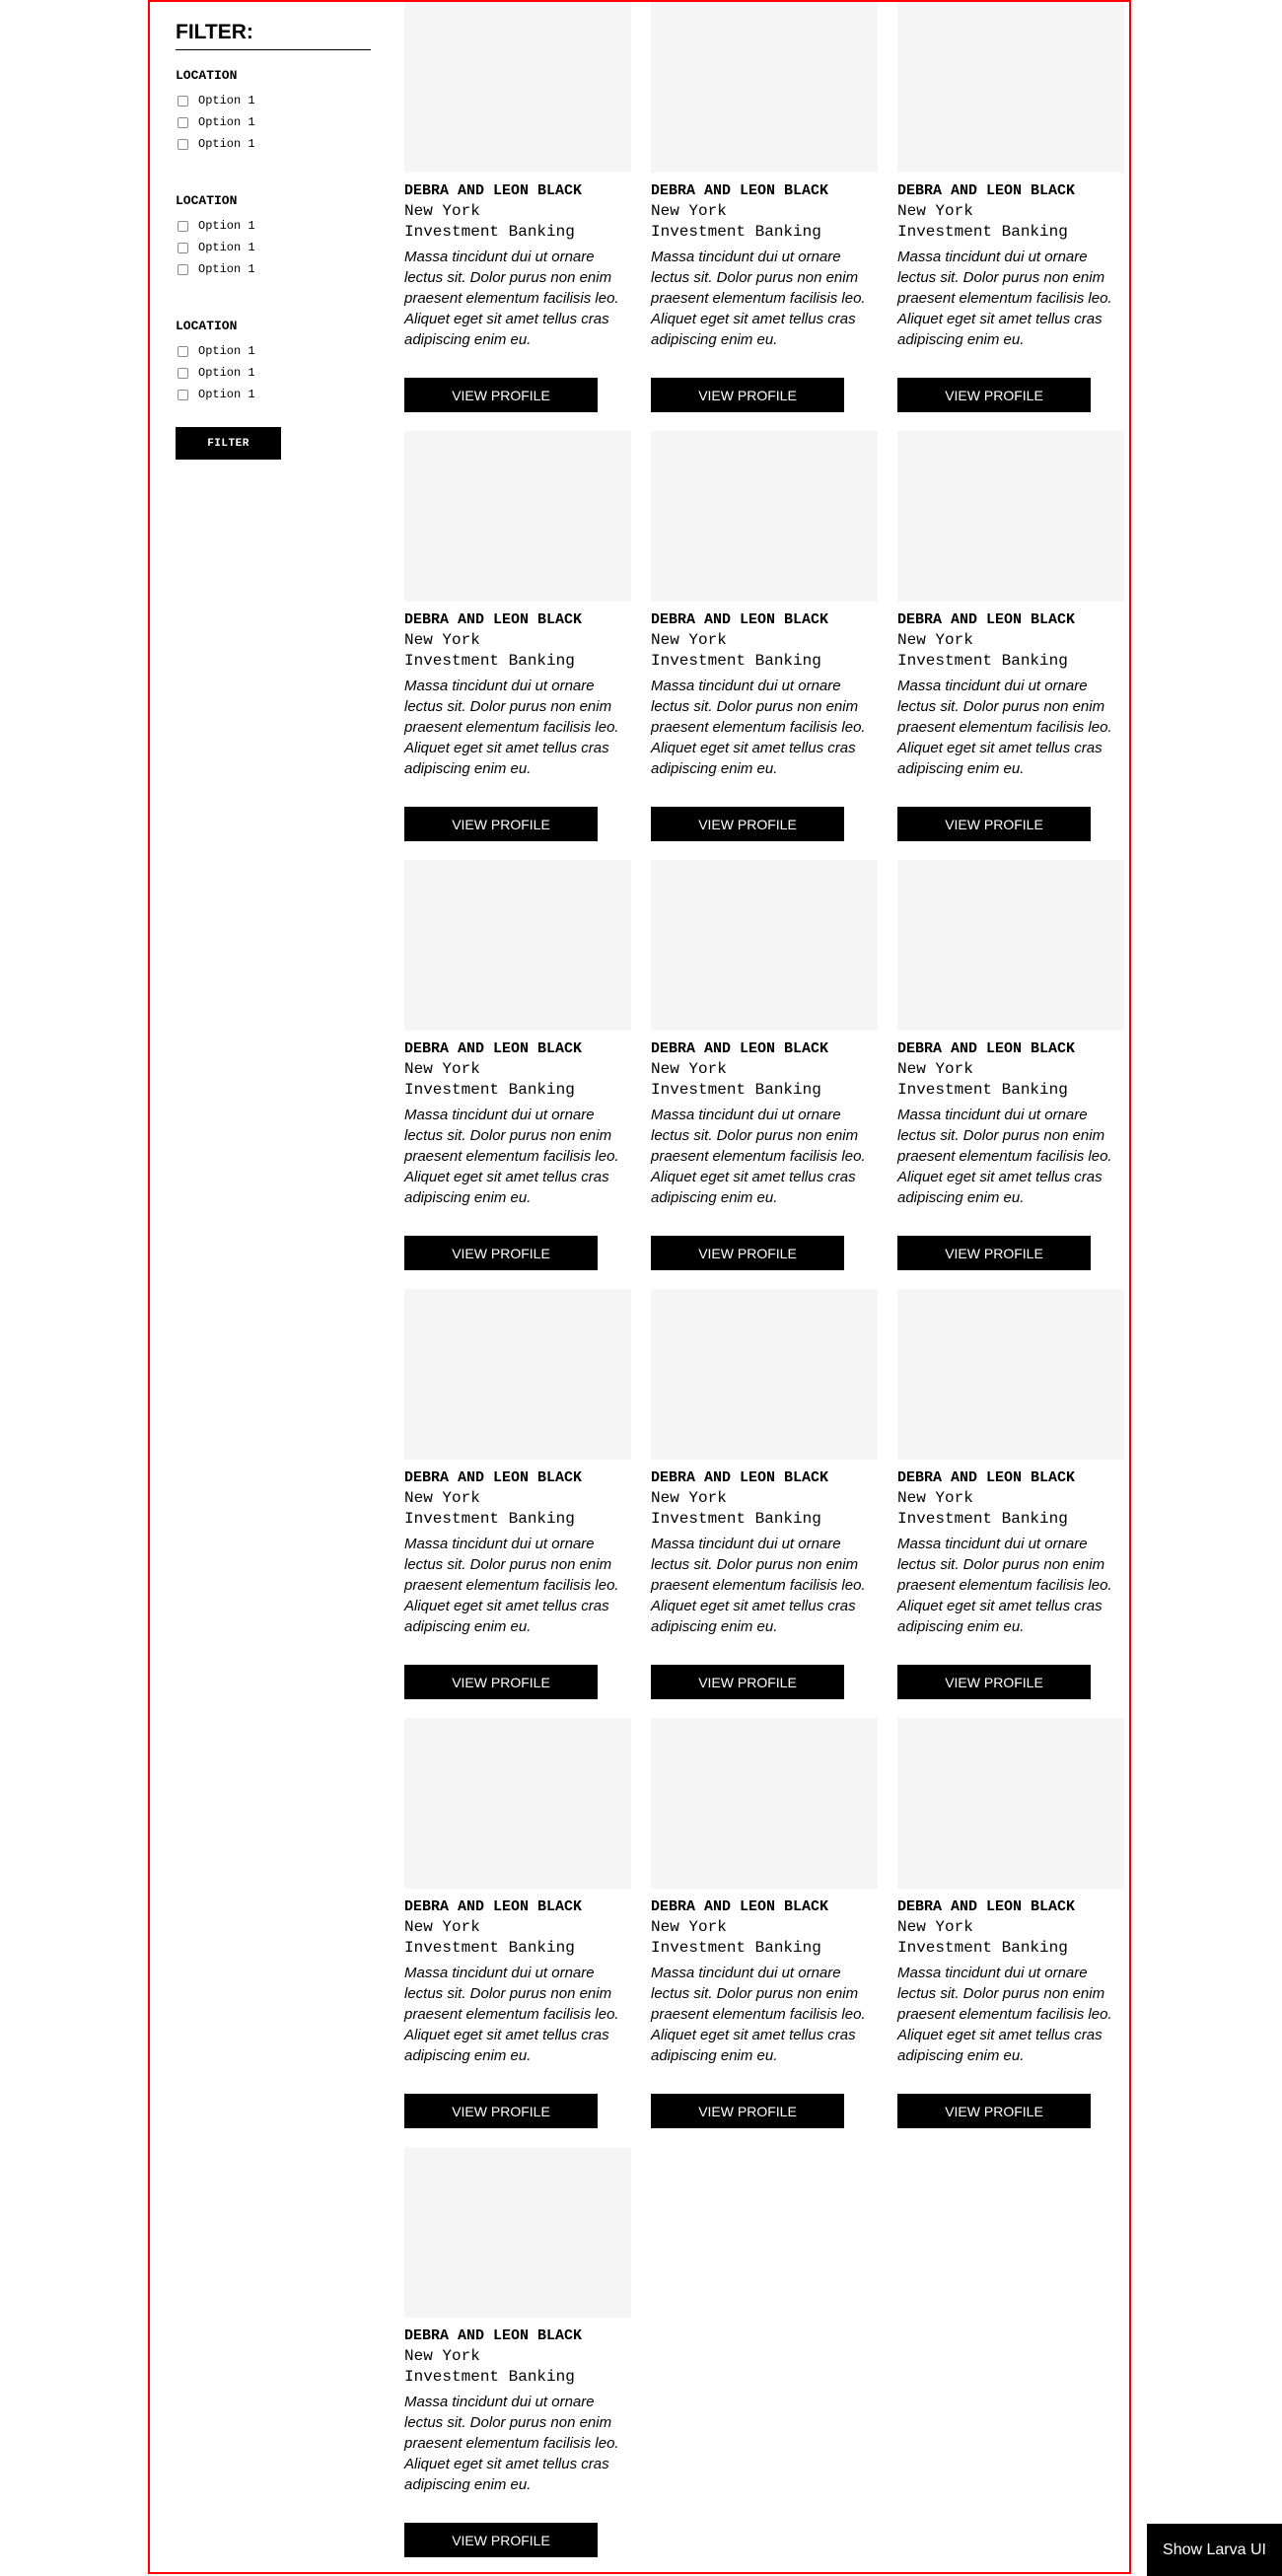  I want to click on show-larva-ui-button: Show Larva UI, so click(1214, 2550).